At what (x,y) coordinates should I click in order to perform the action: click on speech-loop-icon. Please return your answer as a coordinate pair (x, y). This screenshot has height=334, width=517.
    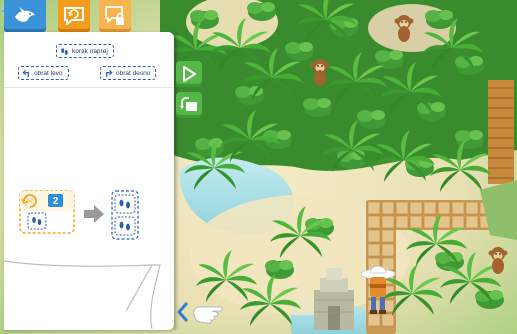
    Looking at the image, I should click on (74, 16).